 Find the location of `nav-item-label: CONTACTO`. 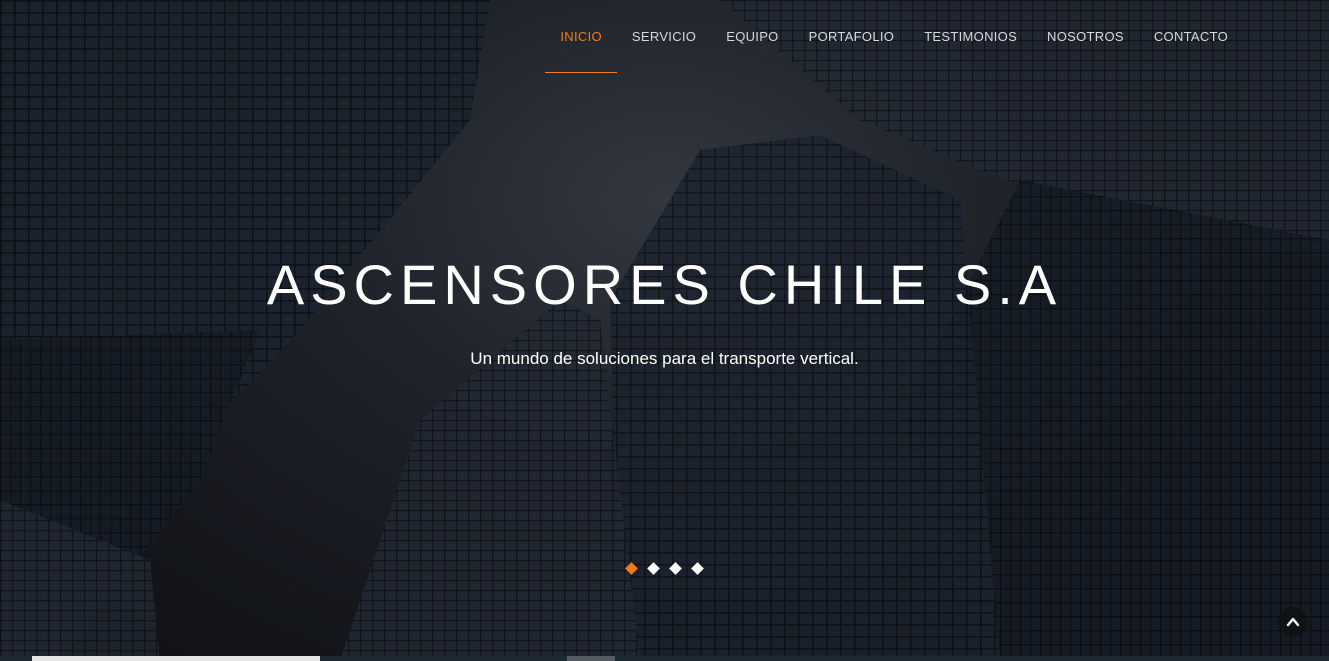

nav-item-label: CONTACTO is located at coordinates (1190, 36).